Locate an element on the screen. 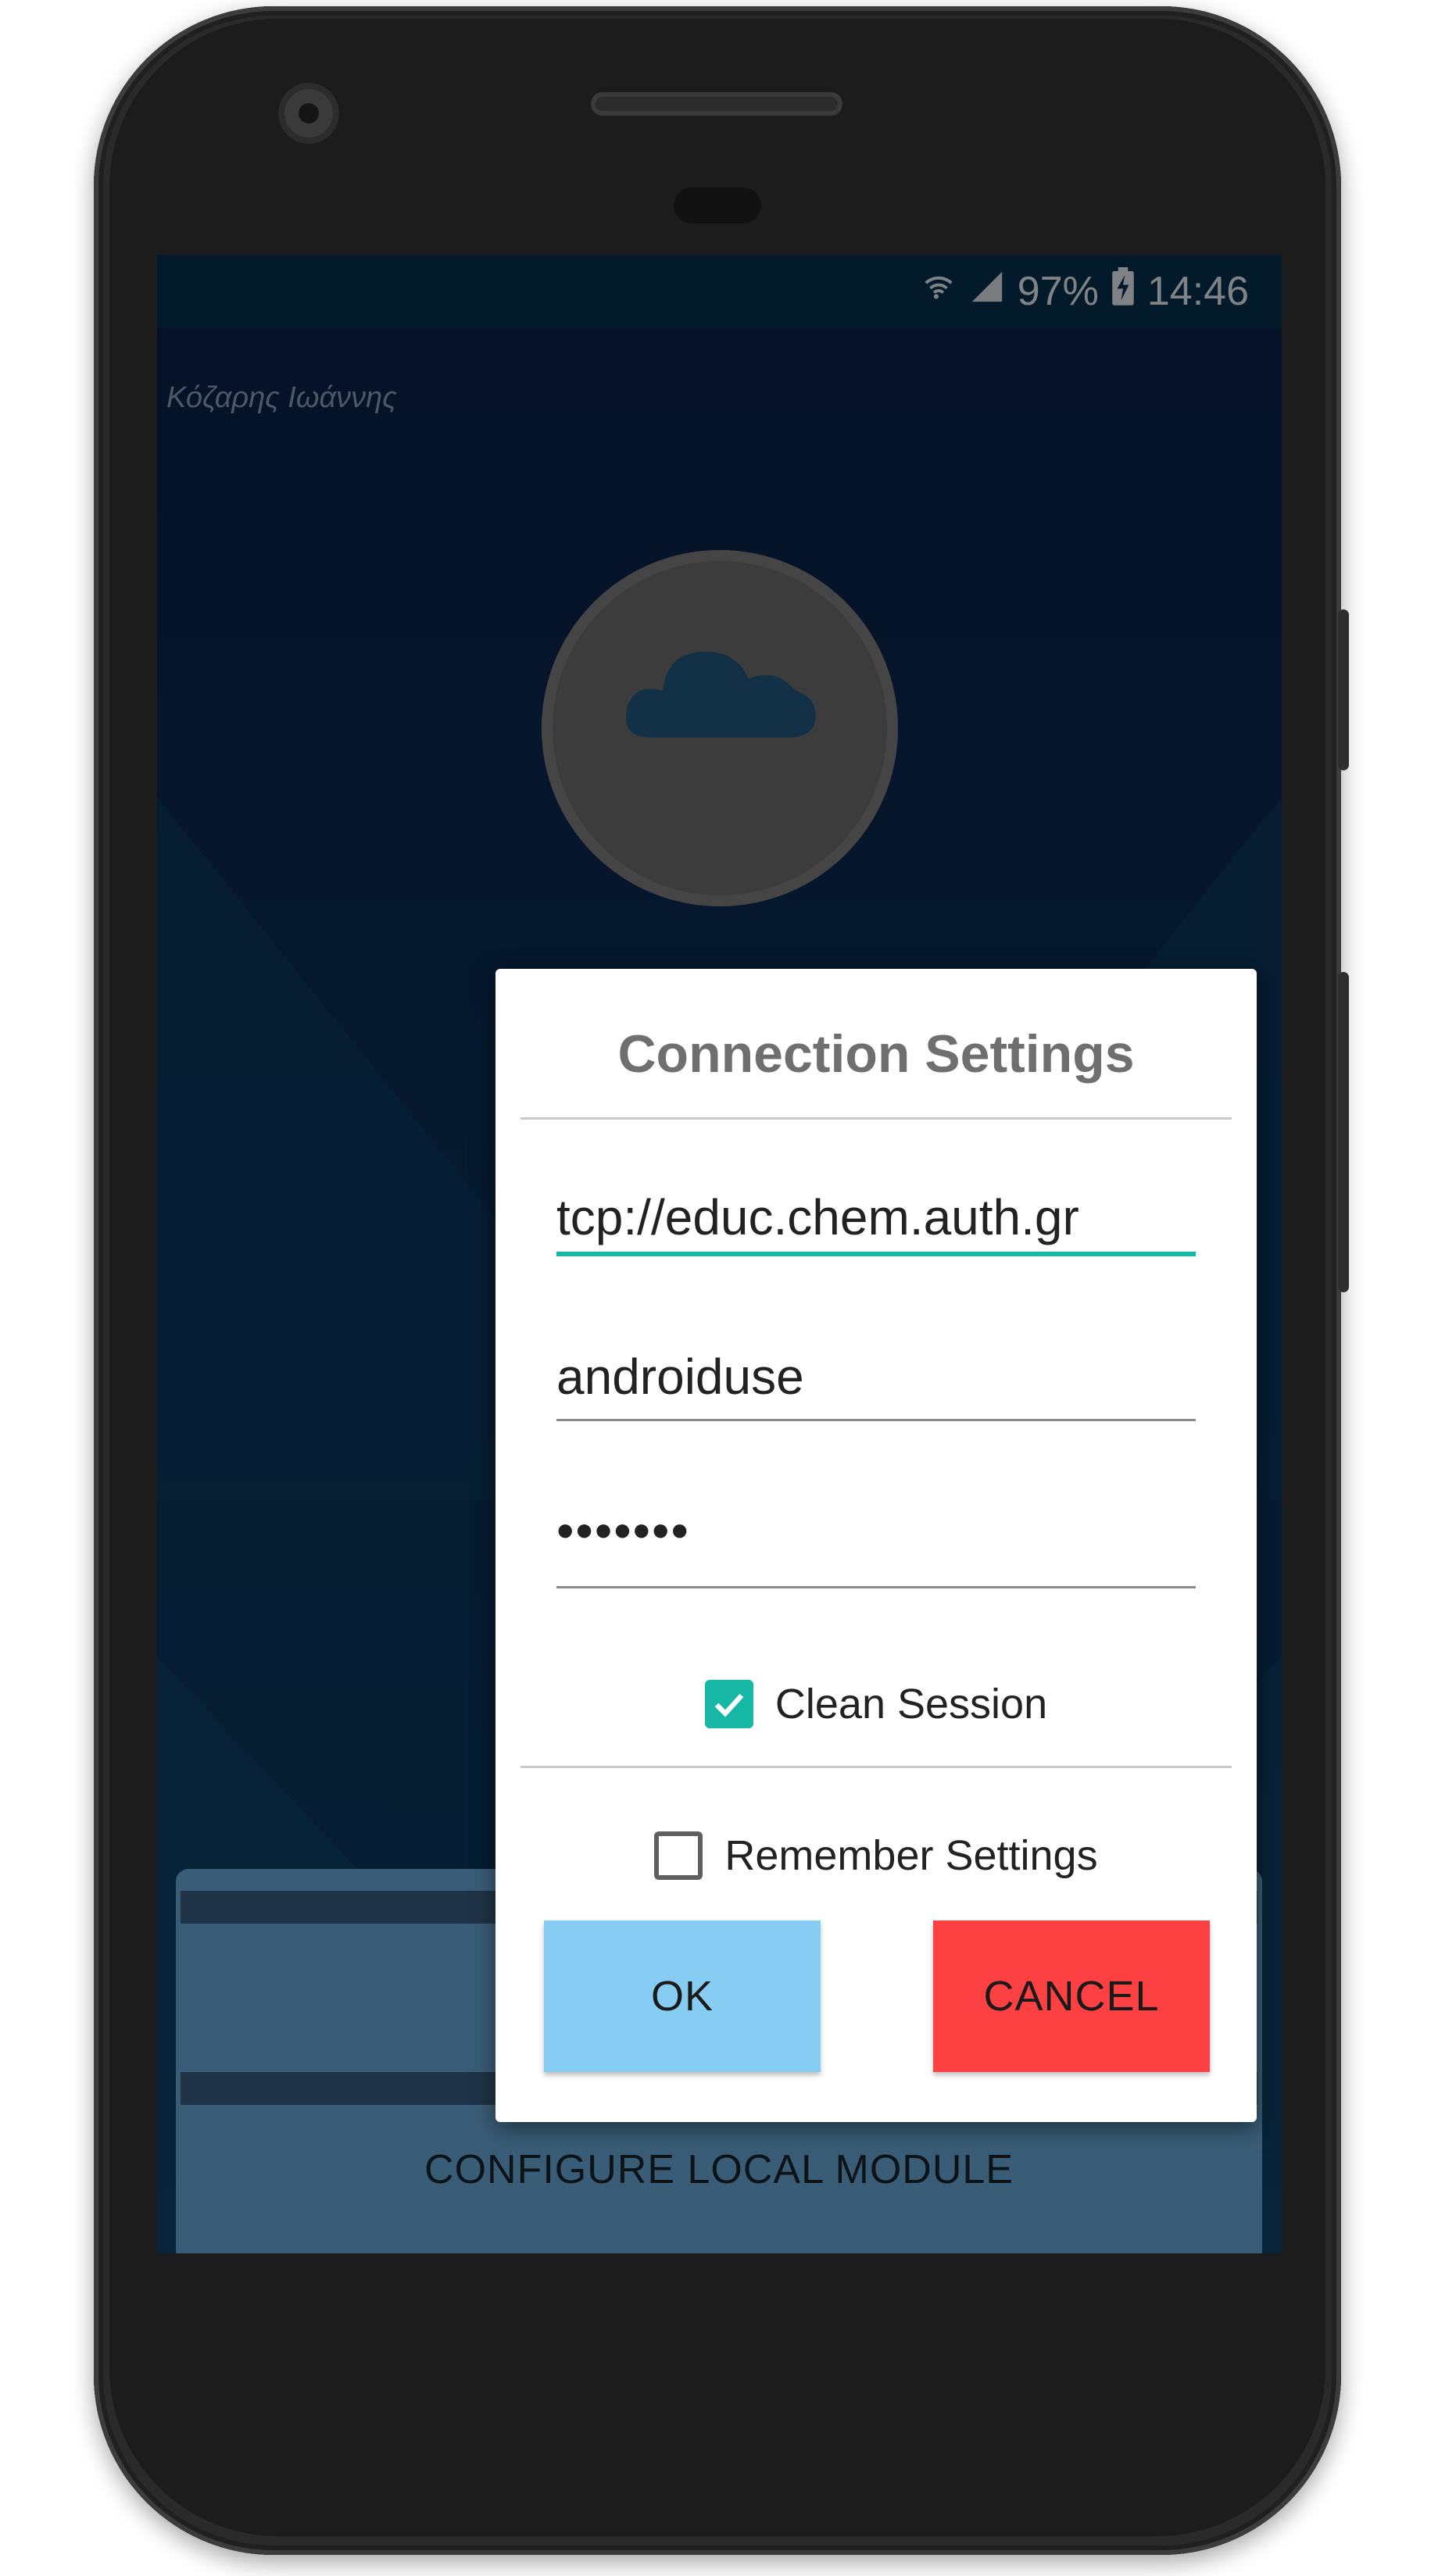  power-button is located at coordinates (1343, 690).